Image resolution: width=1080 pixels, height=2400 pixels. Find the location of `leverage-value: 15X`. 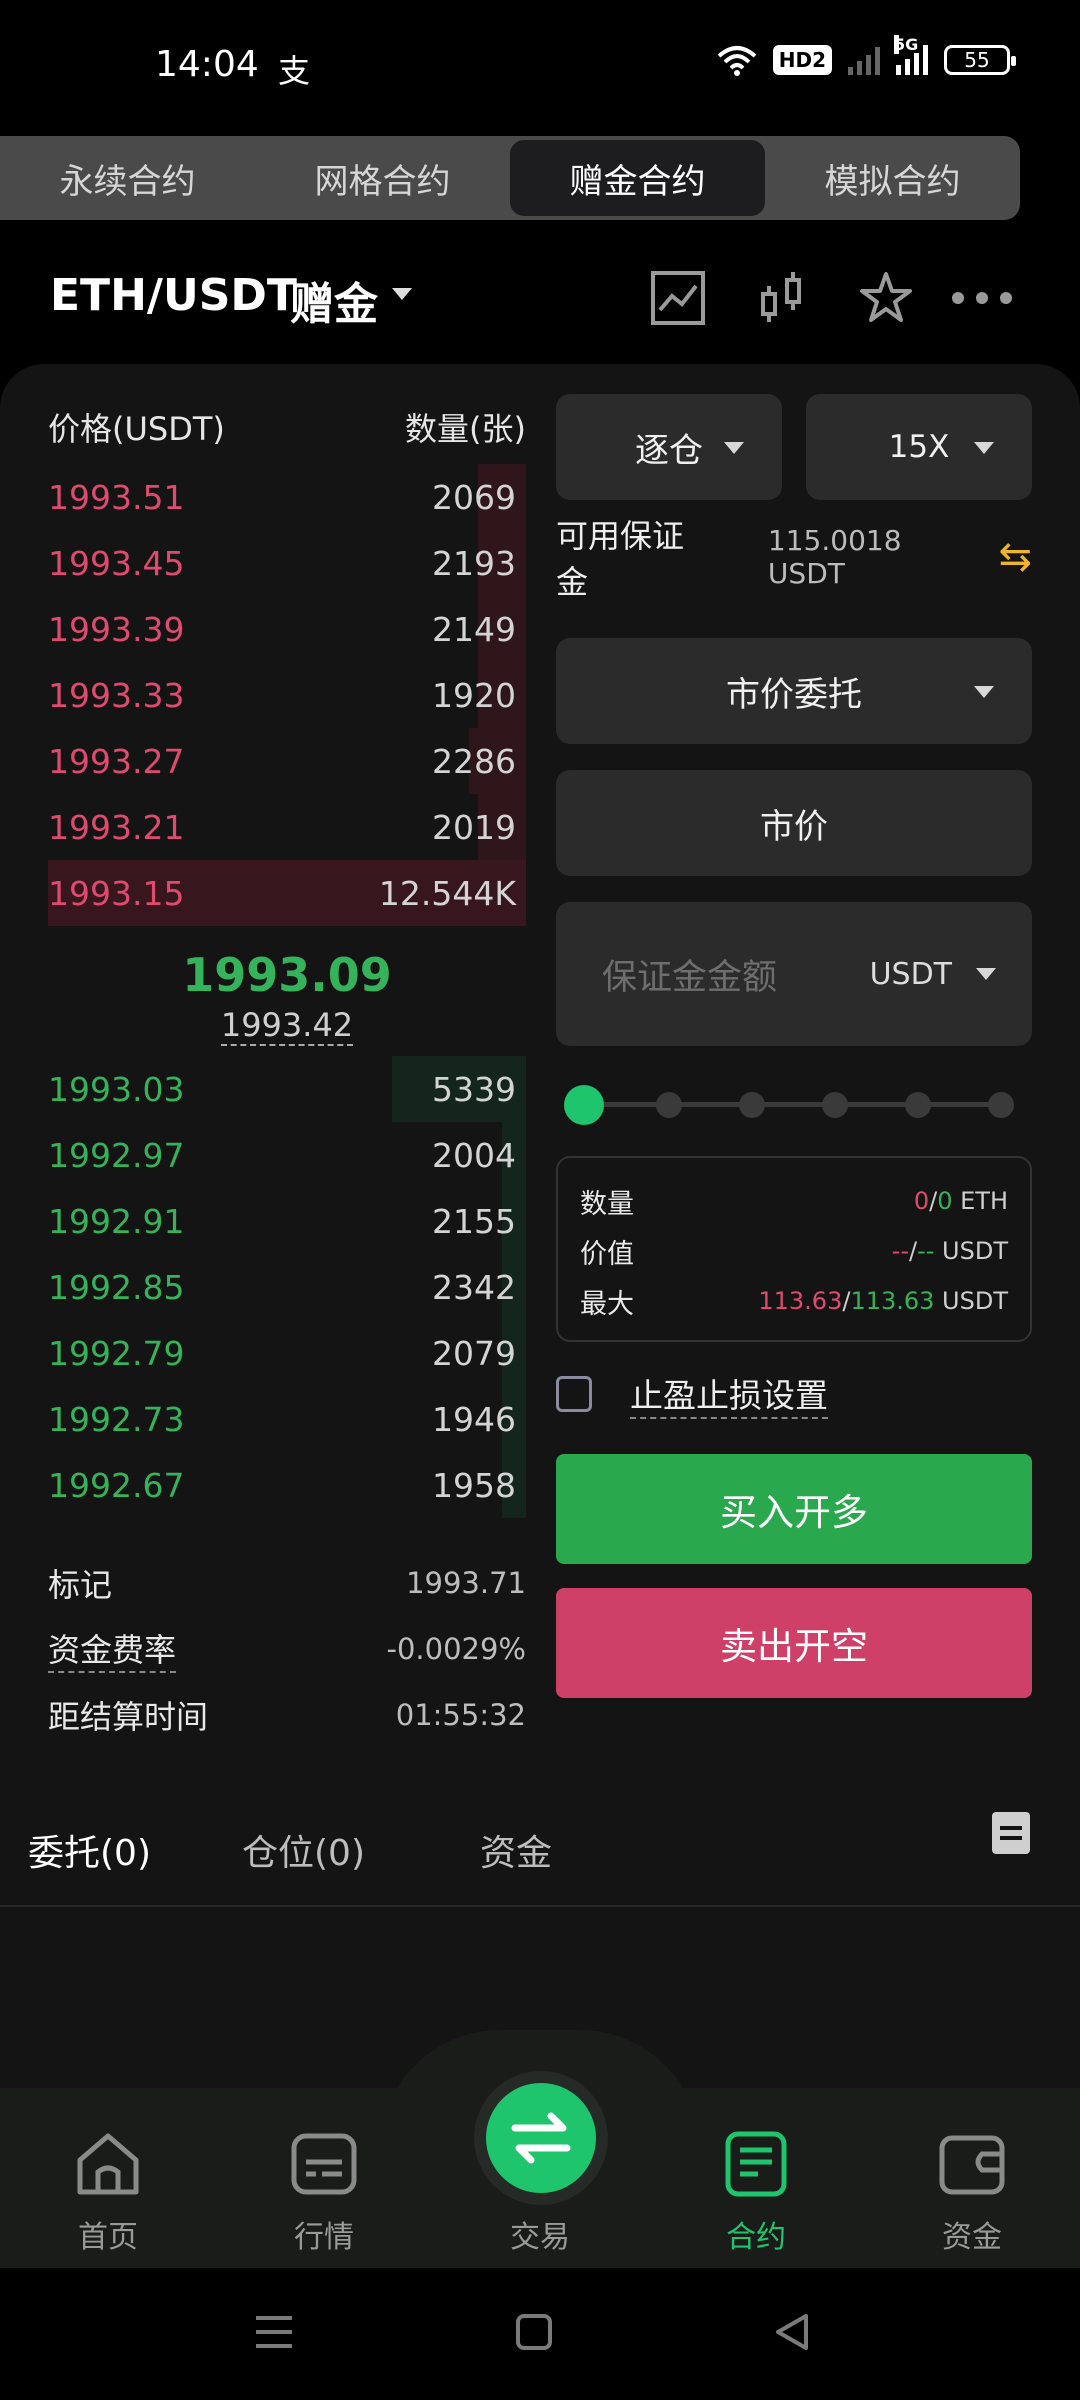

leverage-value: 15X is located at coordinates (919, 447).